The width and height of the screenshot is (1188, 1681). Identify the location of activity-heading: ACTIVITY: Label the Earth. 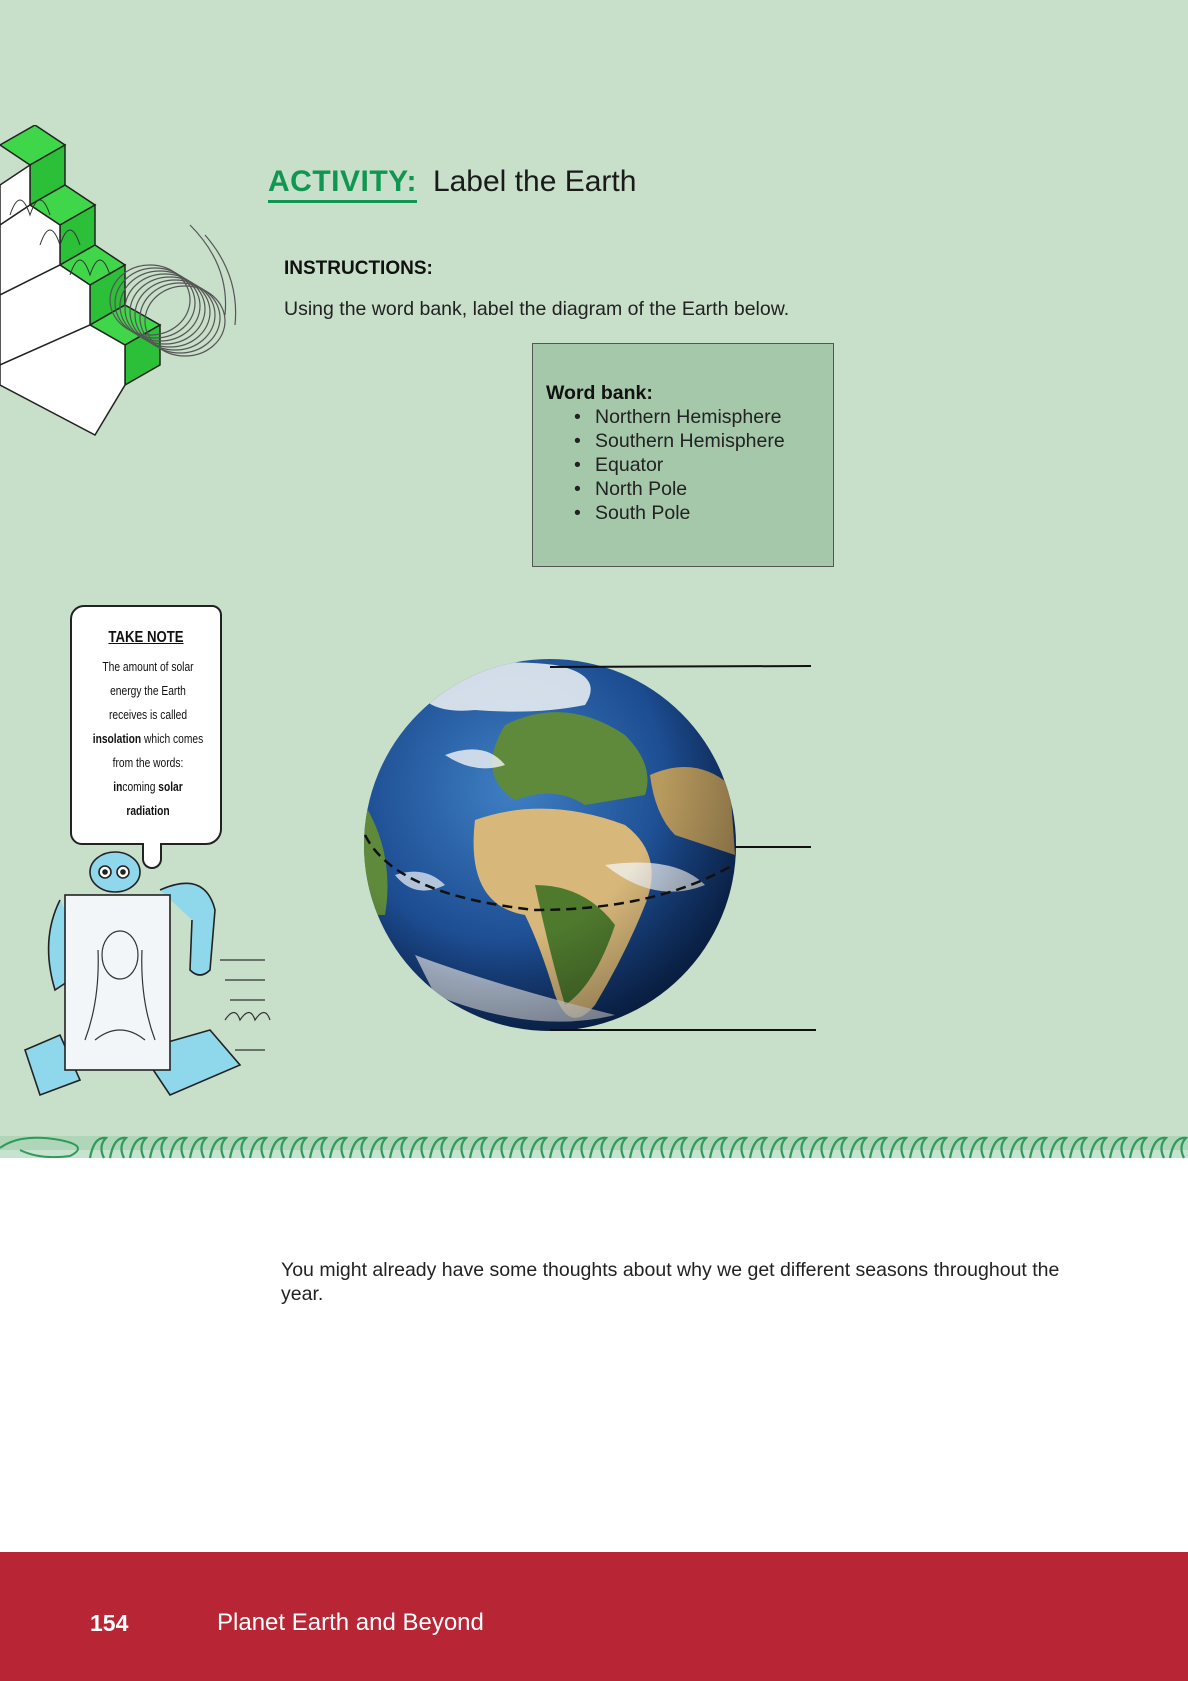
(452, 190).